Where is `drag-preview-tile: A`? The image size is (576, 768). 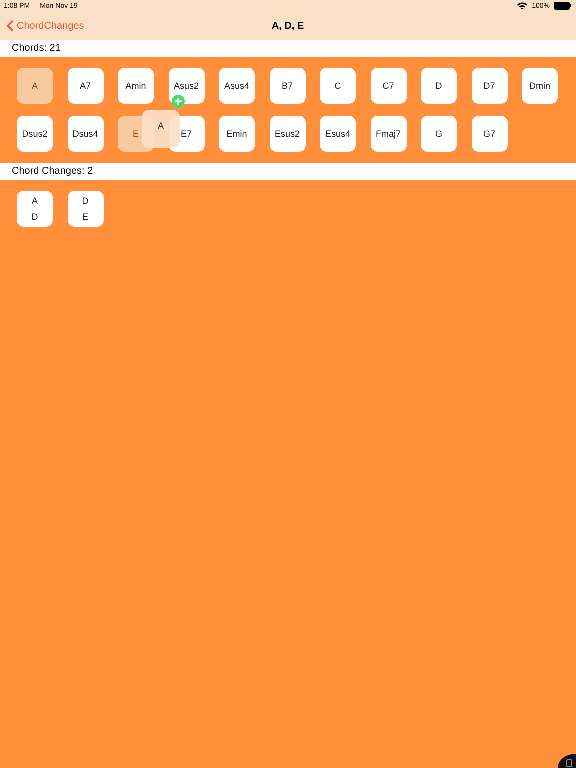 drag-preview-tile: A is located at coordinates (161, 129).